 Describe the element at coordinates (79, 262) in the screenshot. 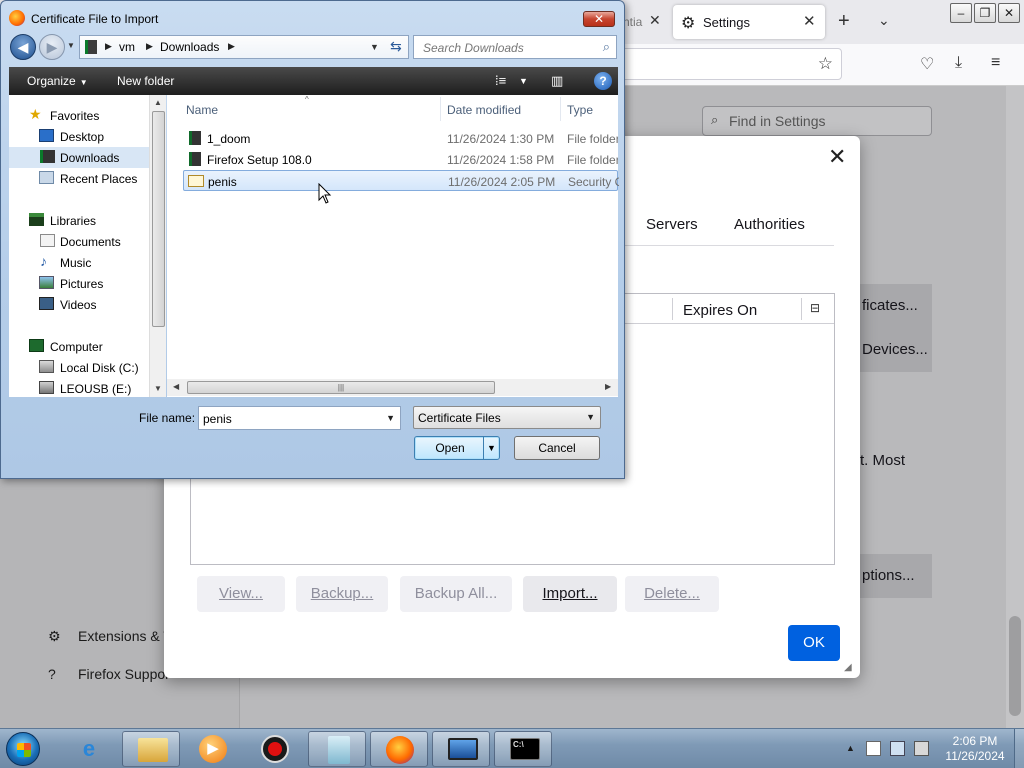

I see `nav-item-music: ♪ Music` at that location.